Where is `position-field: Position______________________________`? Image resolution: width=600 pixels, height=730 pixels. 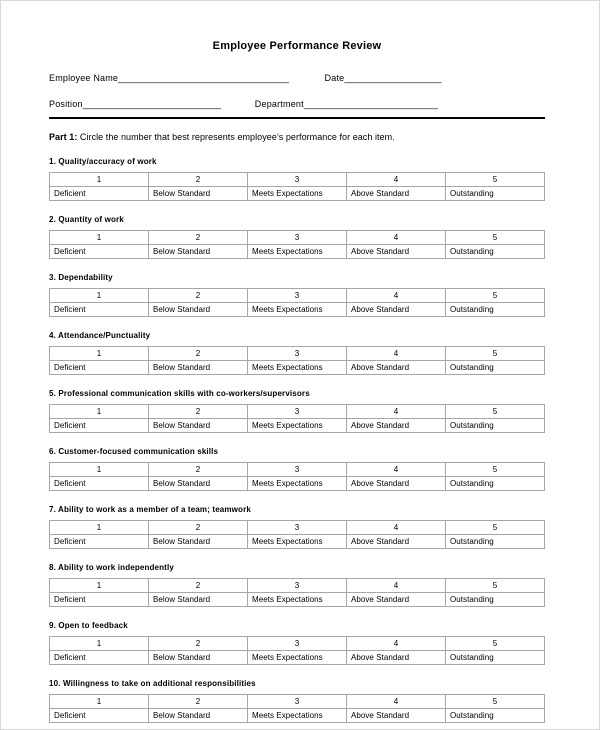 position-field: Position______________________________ is located at coordinates (135, 104).